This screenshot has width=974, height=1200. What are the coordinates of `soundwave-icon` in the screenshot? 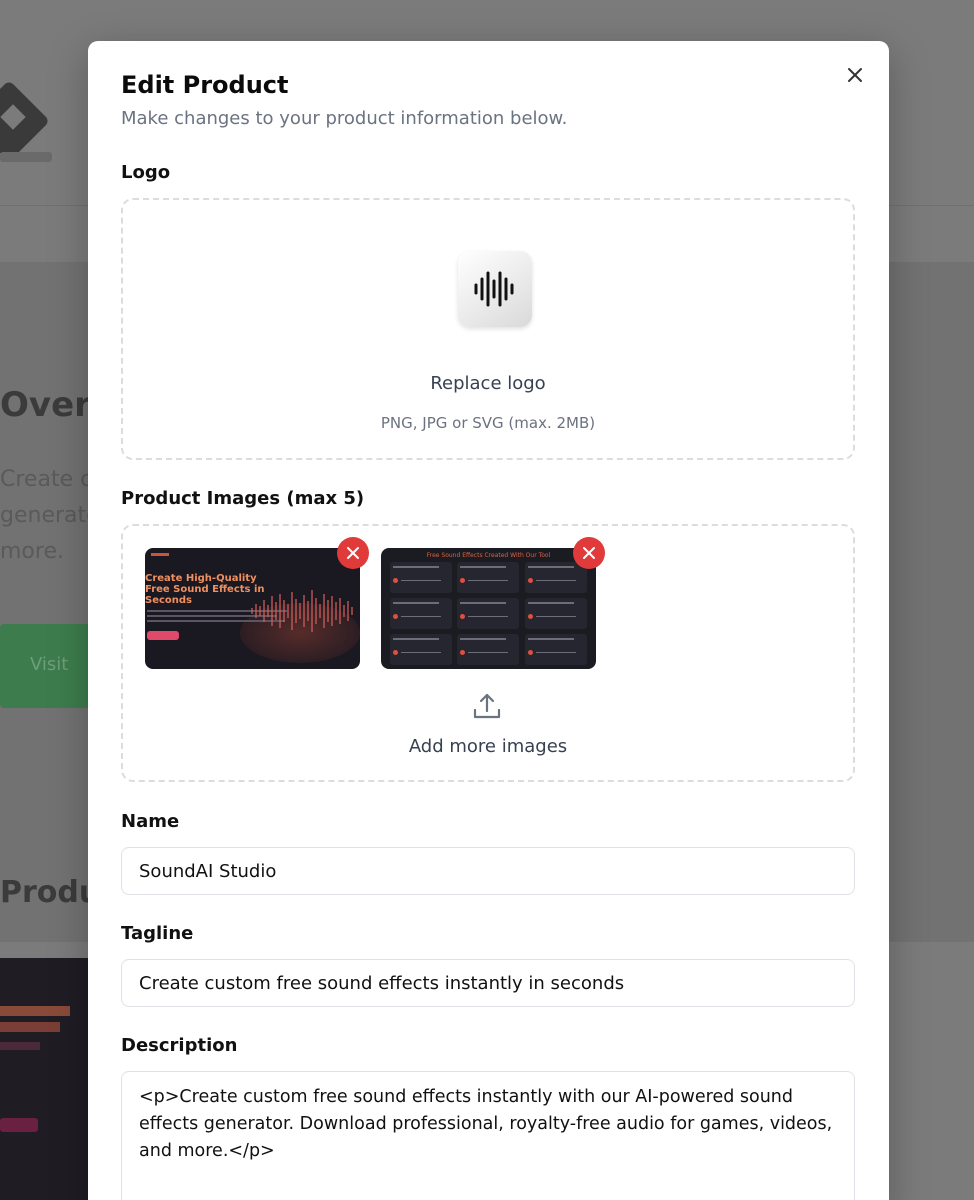 It's located at (494, 289).